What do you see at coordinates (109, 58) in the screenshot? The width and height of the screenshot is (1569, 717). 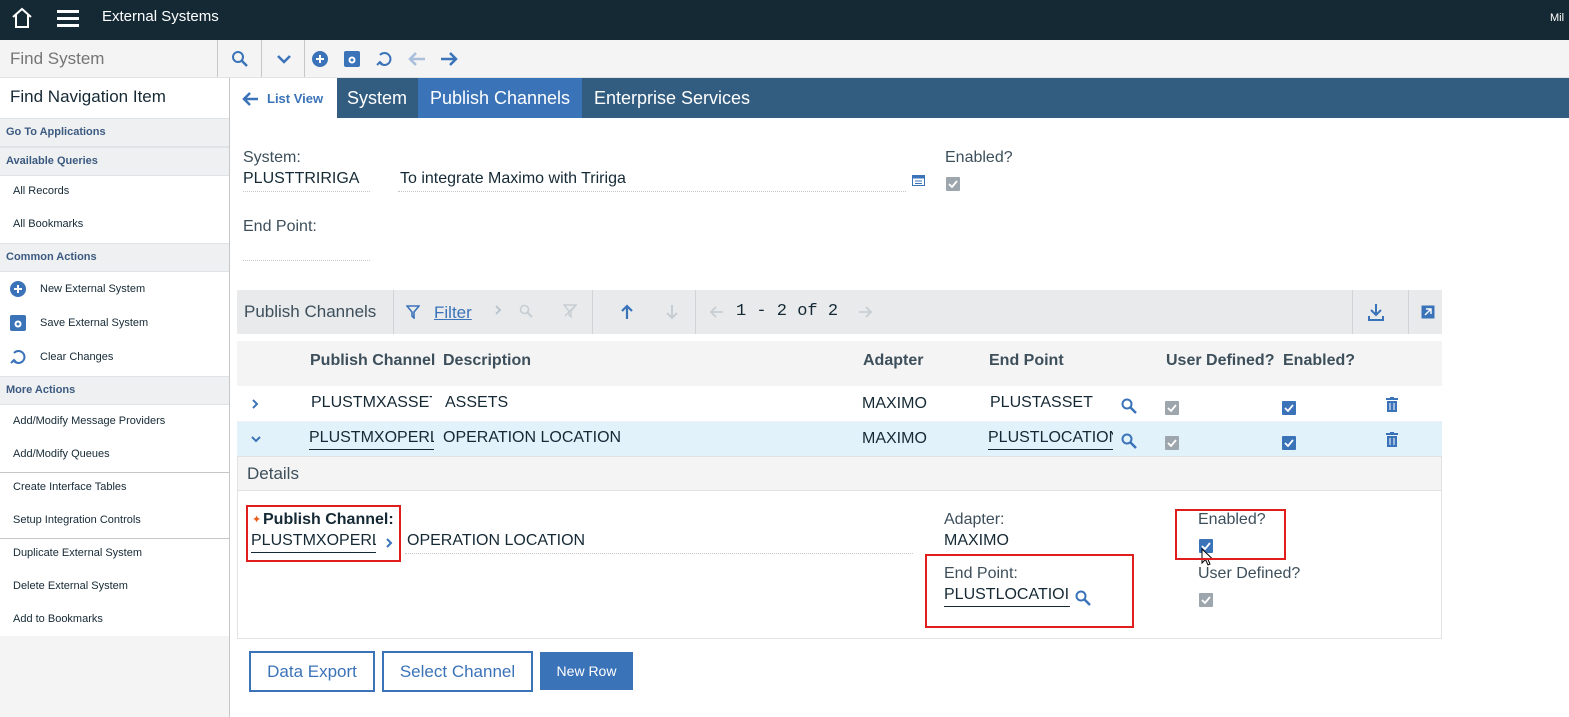 I see `find-system-input` at bounding box center [109, 58].